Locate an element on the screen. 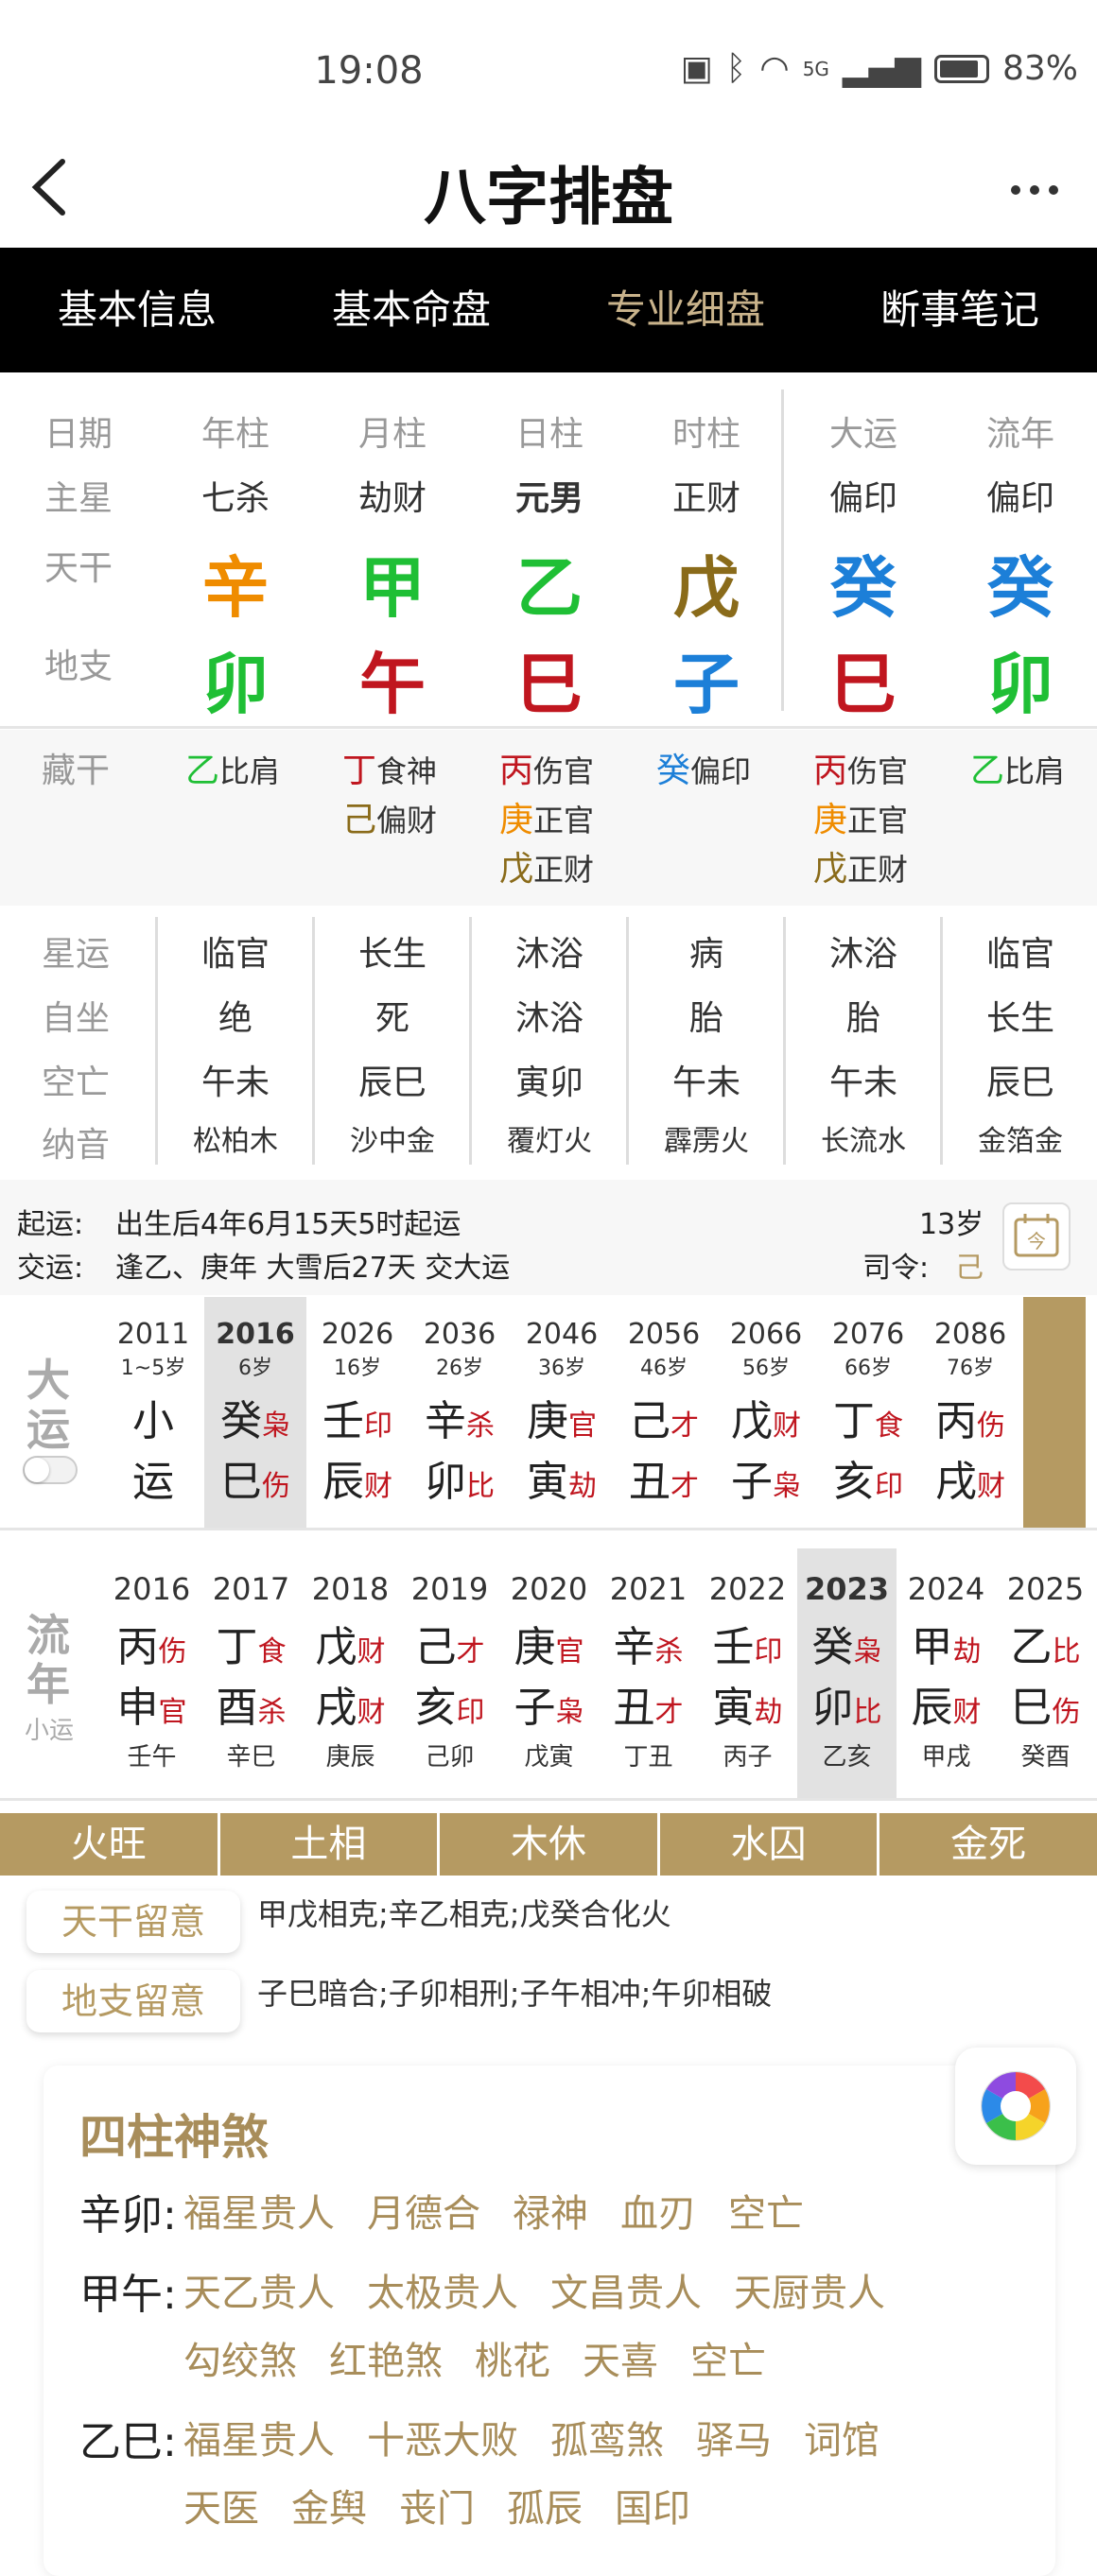 Image resolution: width=1097 pixels, height=2576 pixels. dayun-branch-row: 运 is located at coordinates (153, 1478).